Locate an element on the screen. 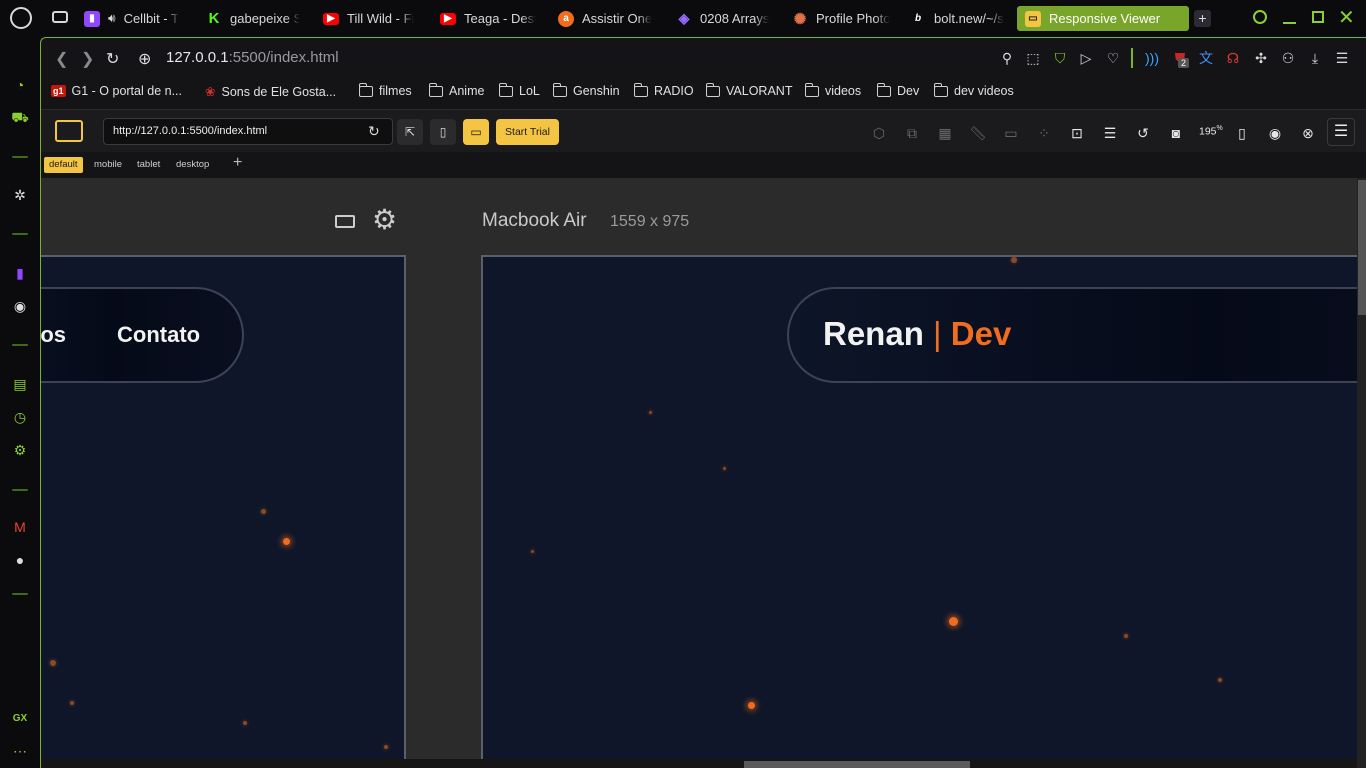 This screenshot has width=1366, height=768. rv-url-input: http://127.0.0.1:5500/index.html is located at coordinates (248, 131).